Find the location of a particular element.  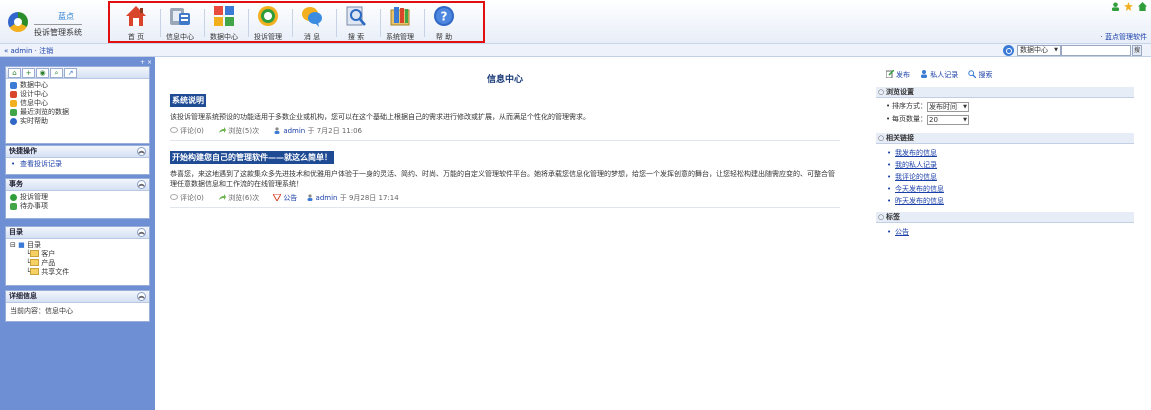

tab-search-icon: ⌕ is located at coordinates (56, 73).